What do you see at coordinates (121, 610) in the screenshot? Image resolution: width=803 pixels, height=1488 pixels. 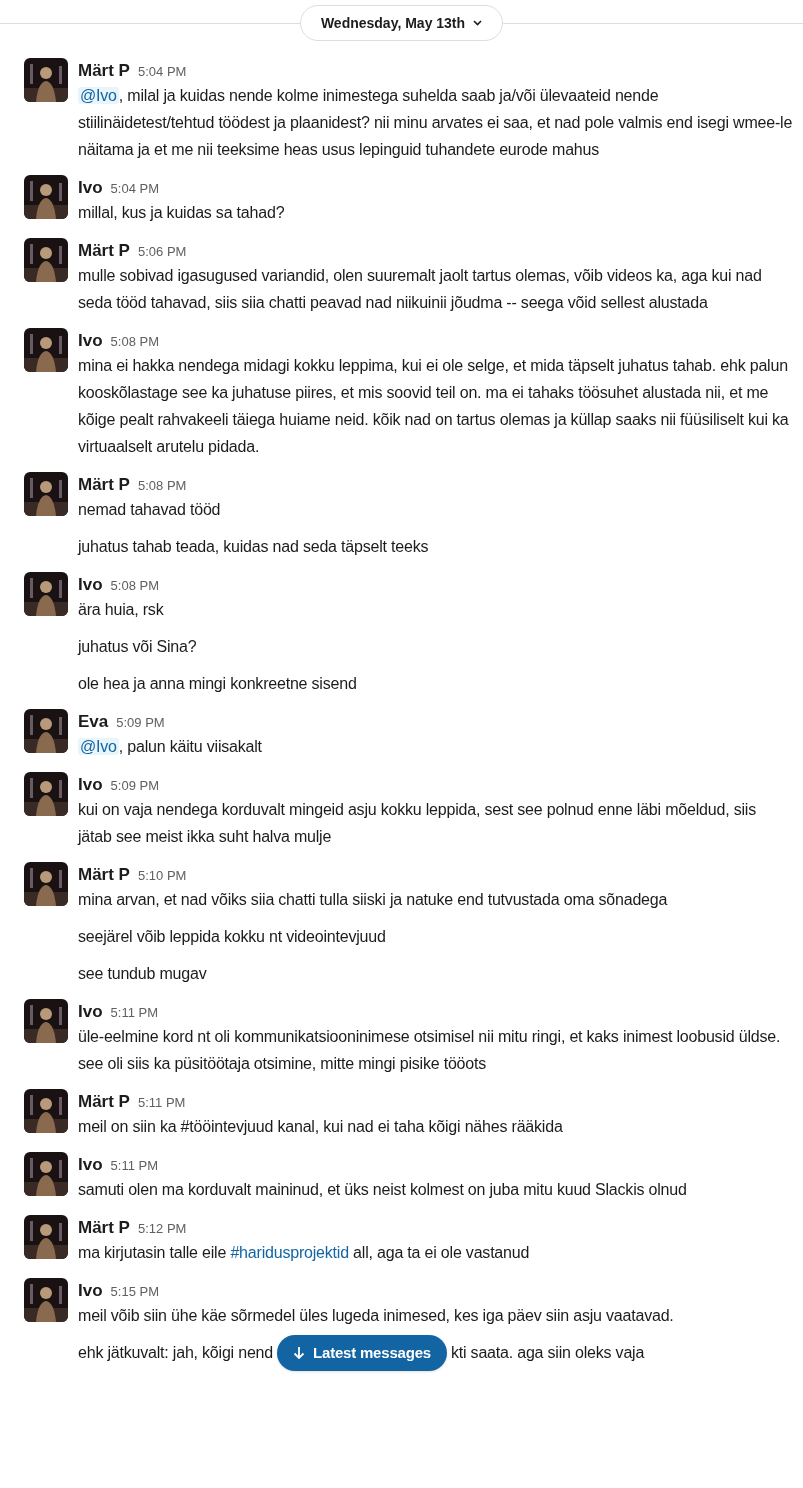 I see `message-text: ära huia, rsk` at bounding box center [121, 610].